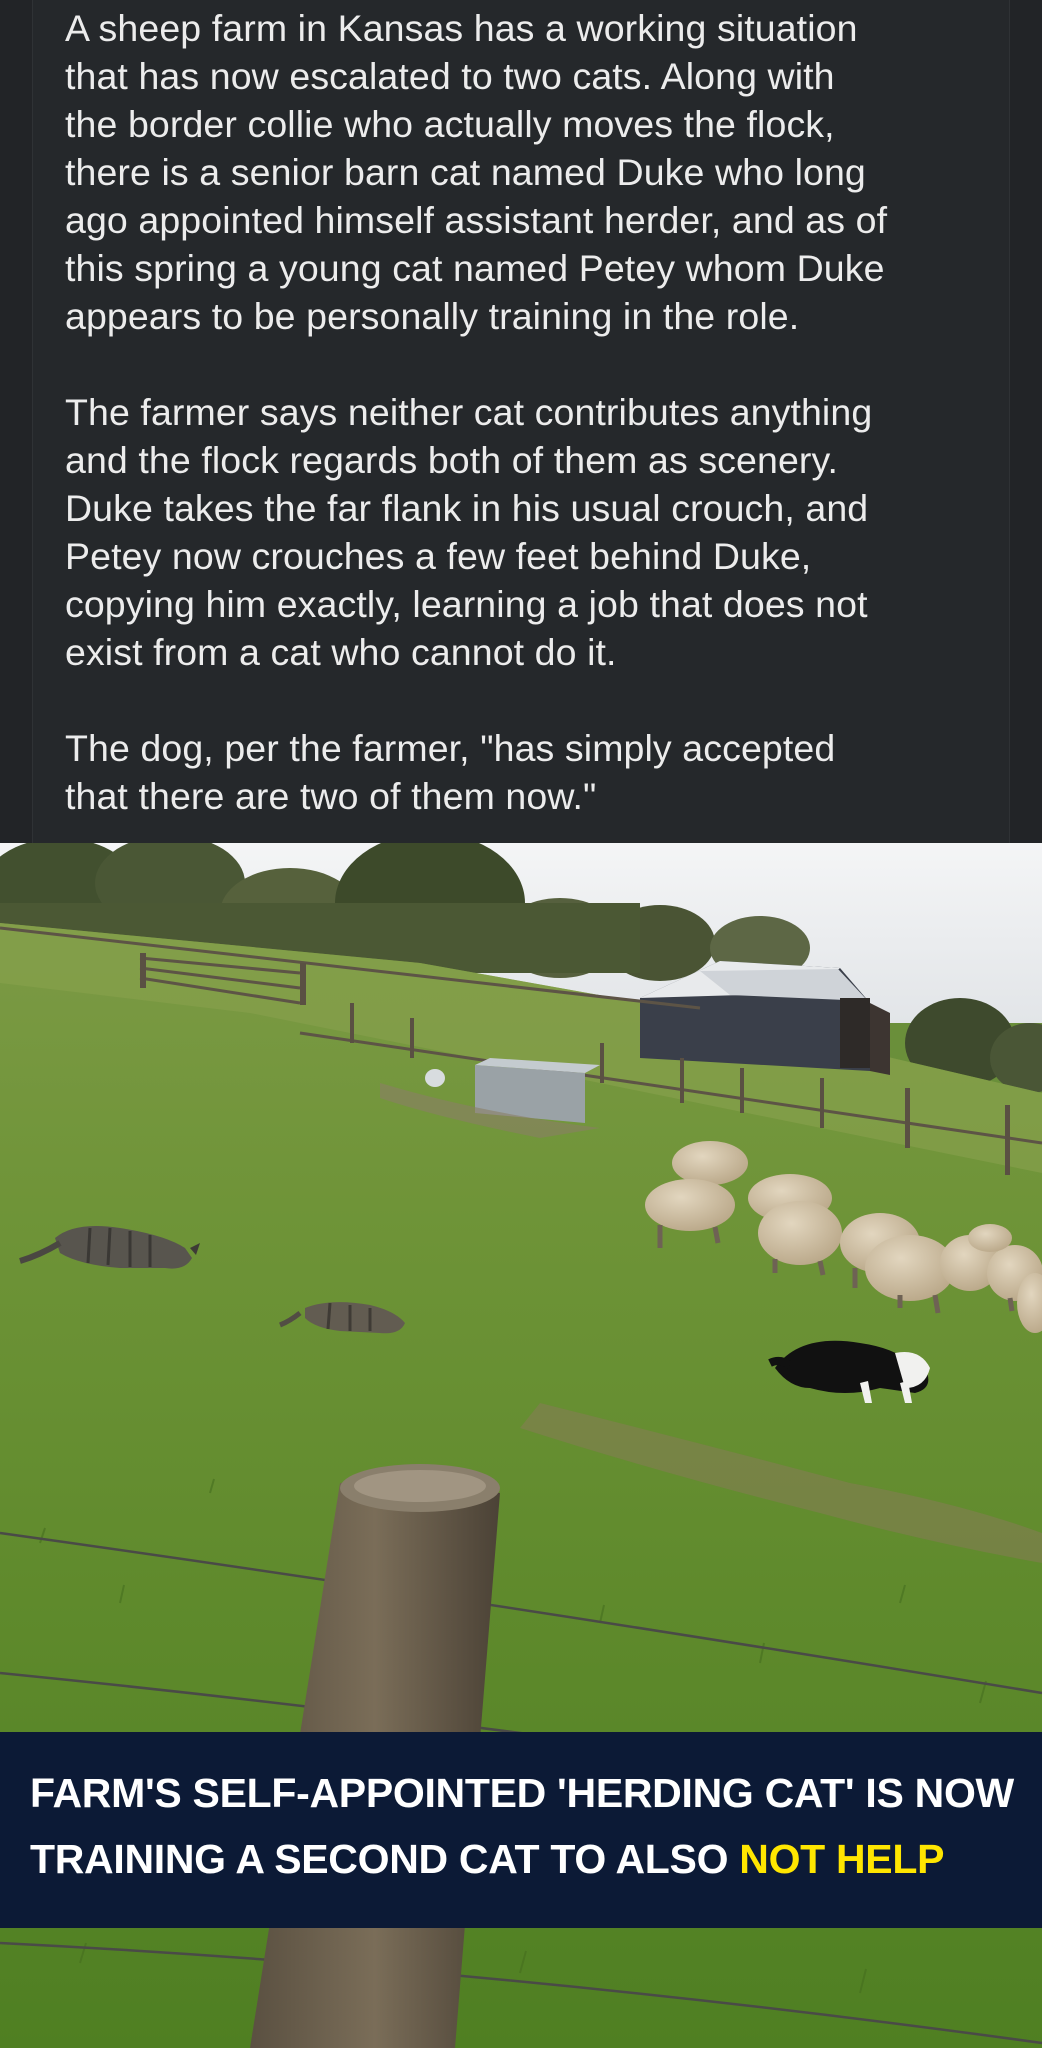 This screenshot has width=1042, height=2048. I want to click on banner-line-2-prefix: TRAINING A SECOND CAT TO ALSO, so click(385, 1859).